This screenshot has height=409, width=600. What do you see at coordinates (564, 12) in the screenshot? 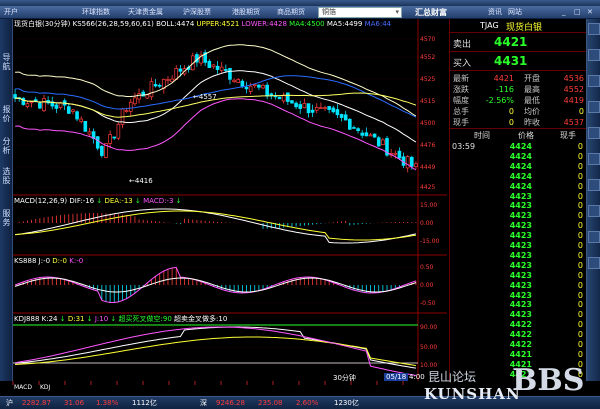
I see `minimize-icon: _` at bounding box center [564, 12].